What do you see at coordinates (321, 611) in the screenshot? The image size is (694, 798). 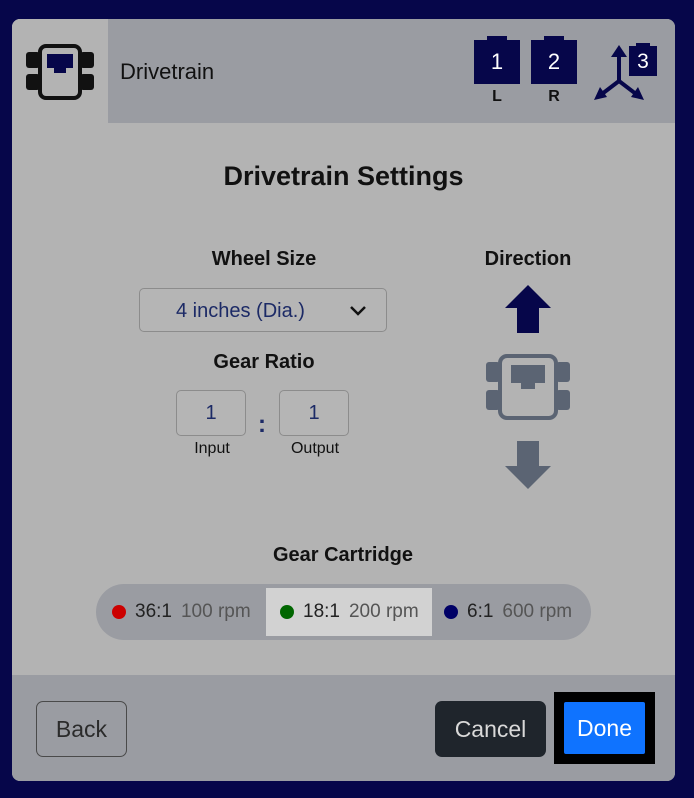 I see `cartridge-ratio: 18:1` at bounding box center [321, 611].